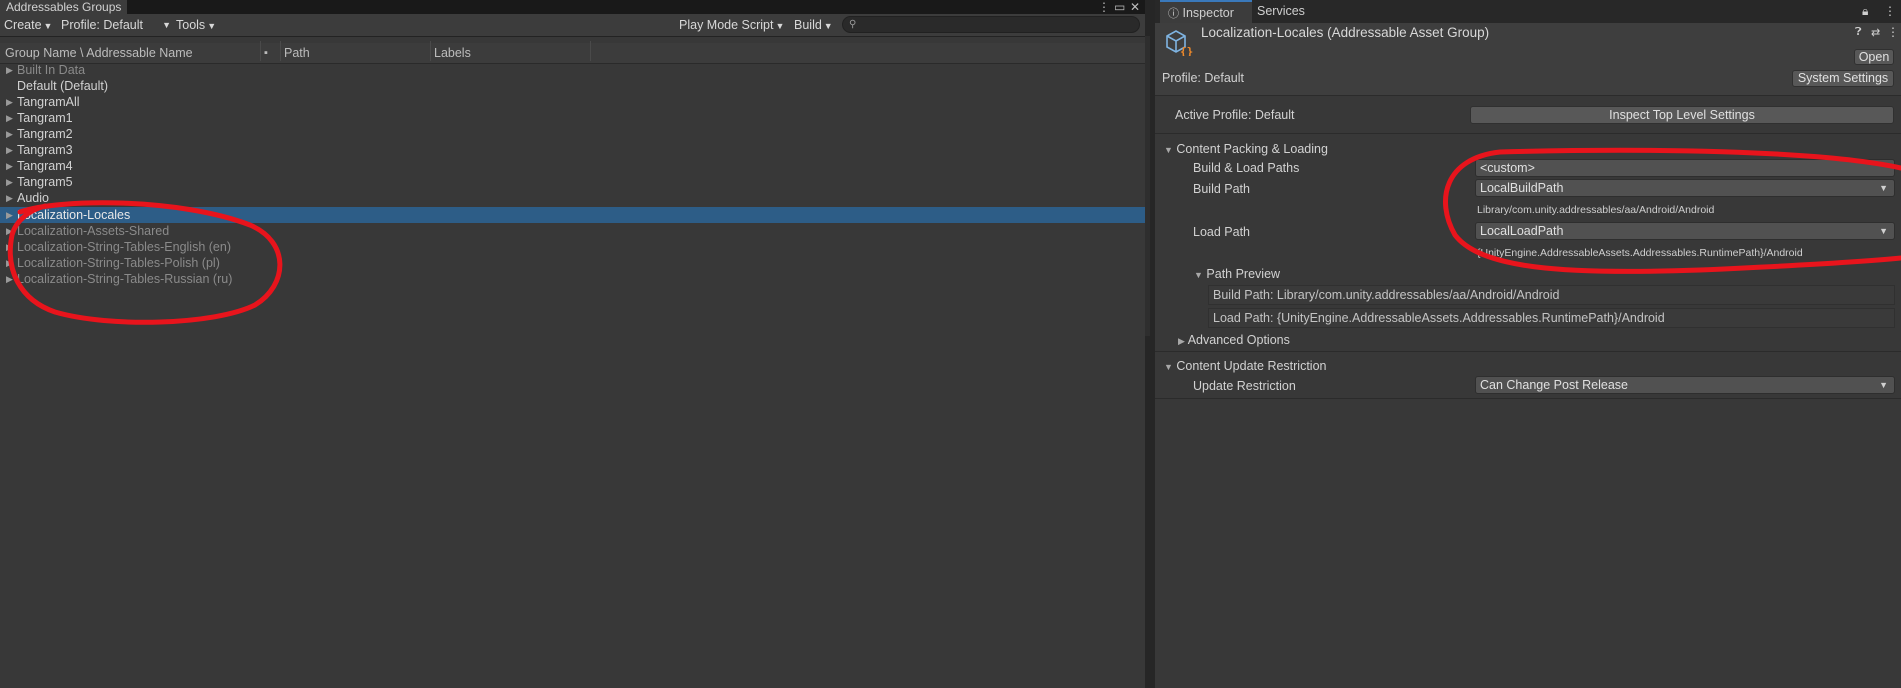  What do you see at coordinates (572, 102) in the screenshot?
I see `group-row: ▶ TangramAll` at bounding box center [572, 102].